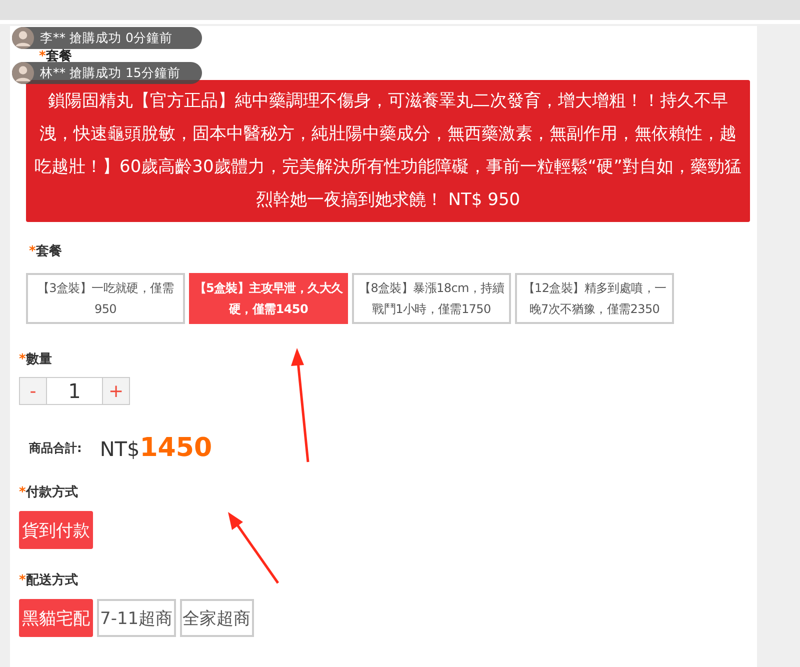 This screenshot has height=667, width=800. Describe the element at coordinates (56, 618) in the screenshot. I see `delivery-option: 黑貓宅配` at that location.